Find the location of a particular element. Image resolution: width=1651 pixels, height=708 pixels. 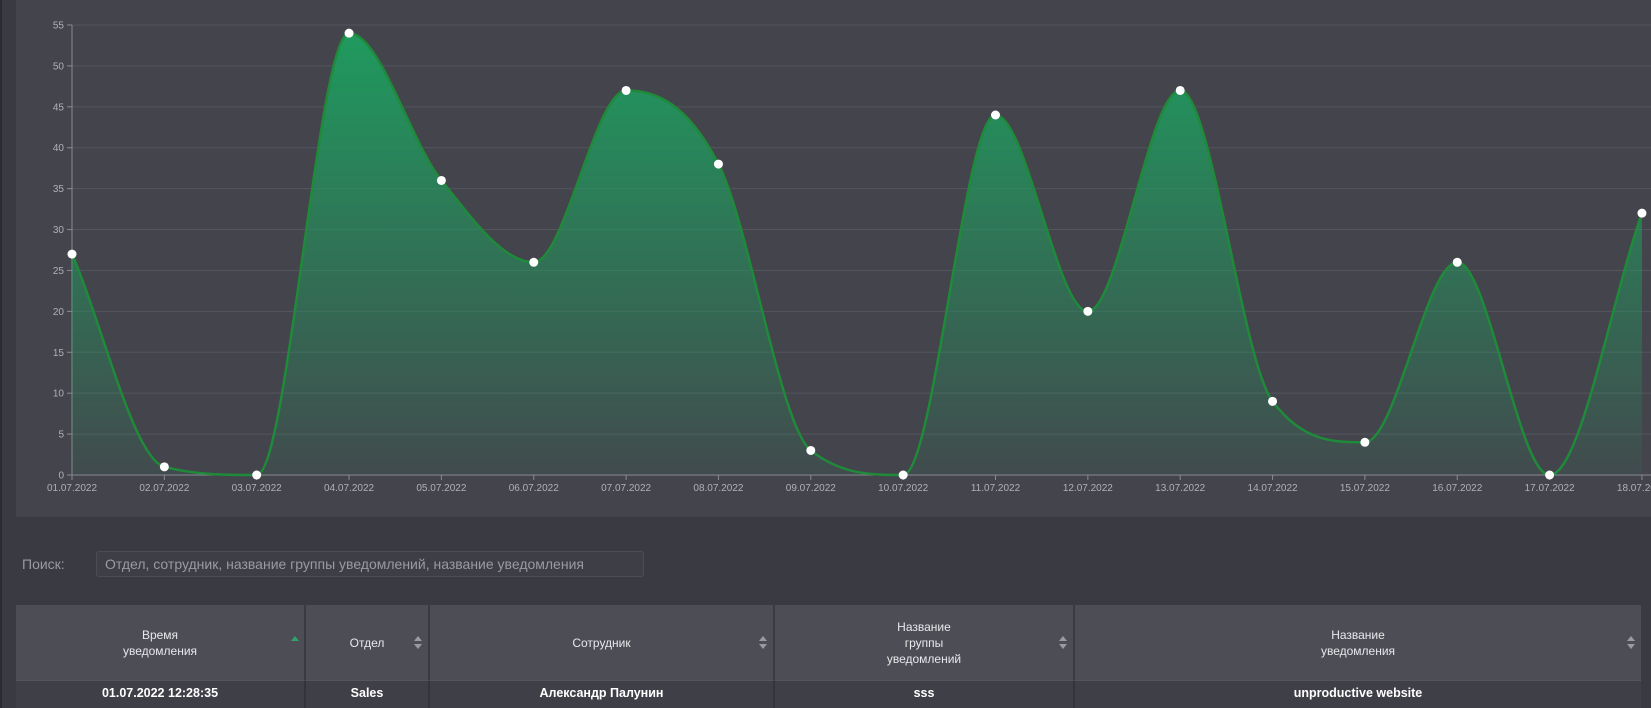

x-tick-label: 05.07.2022 is located at coordinates (441, 488).